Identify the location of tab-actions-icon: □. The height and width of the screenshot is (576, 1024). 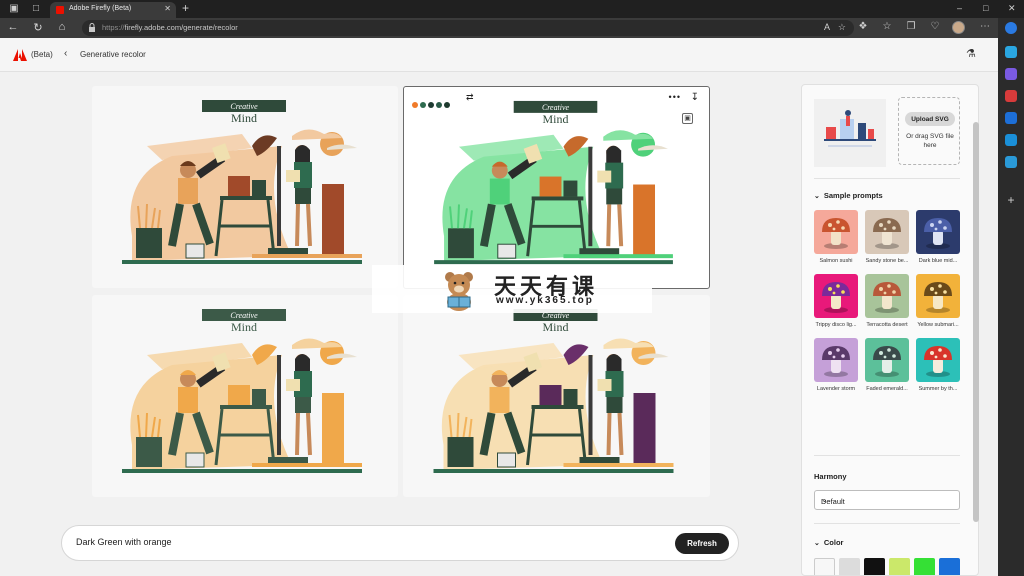
(36, 9).